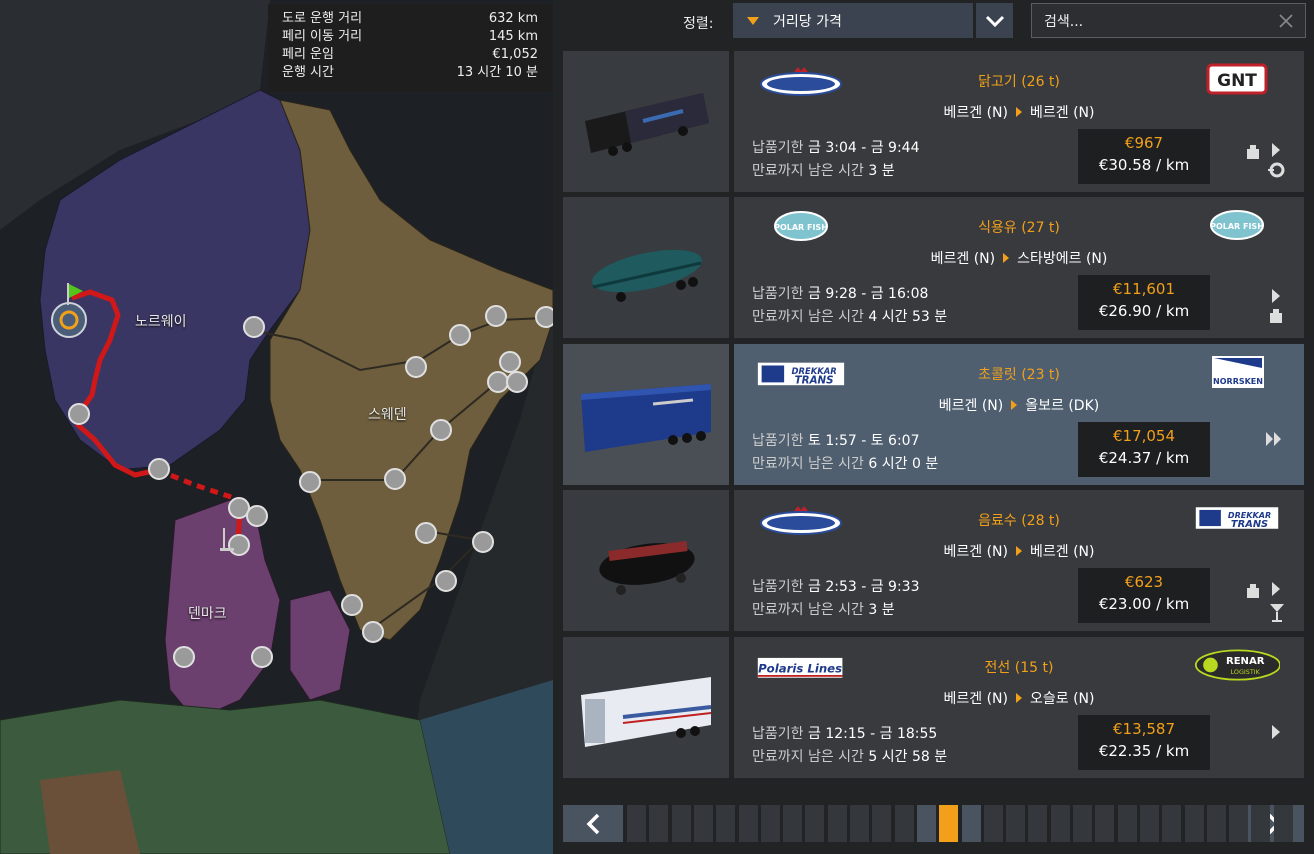 This screenshot has width=1314, height=854. I want to click on weight-icon, so click(1253, 152).